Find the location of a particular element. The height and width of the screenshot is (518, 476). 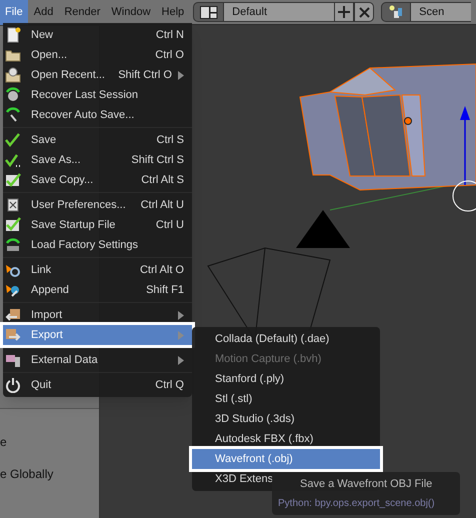

menu-item: Load Factory Settings is located at coordinates (97, 245).